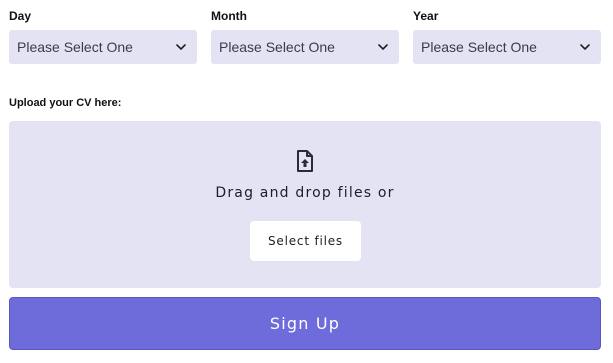 This screenshot has height=363, width=613. I want to click on file-upload-icon, so click(305, 161).